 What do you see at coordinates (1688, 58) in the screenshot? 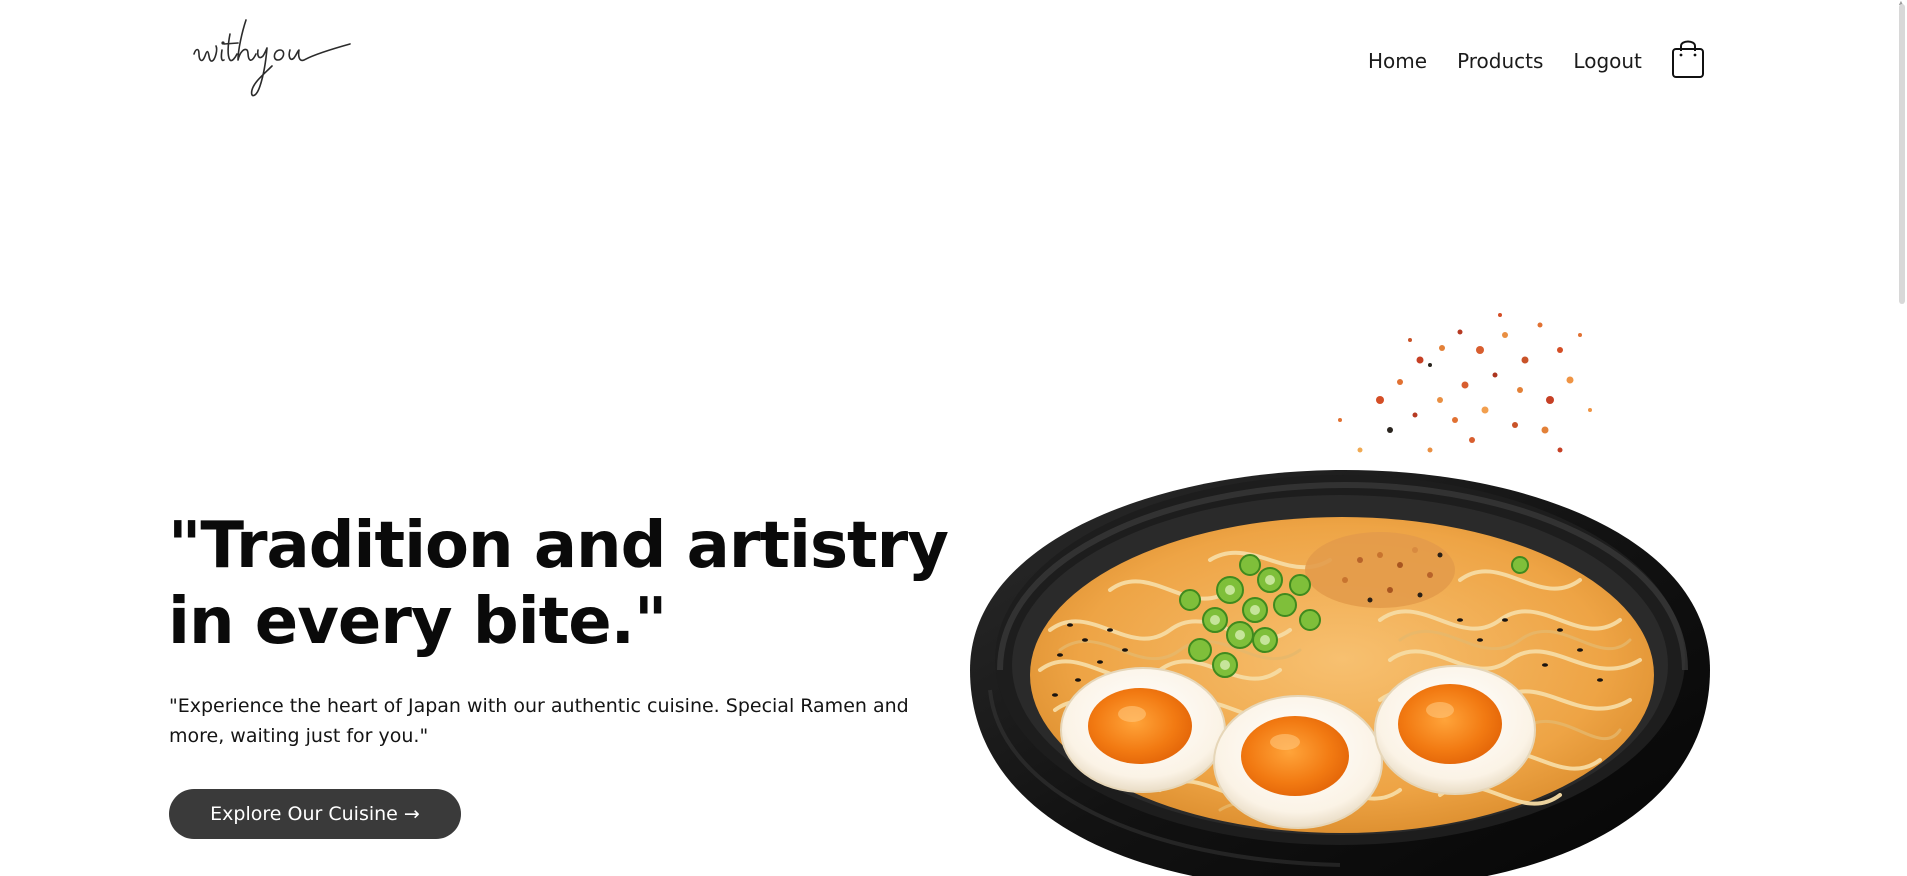
I see `shopping-bag-icon` at bounding box center [1688, 58].